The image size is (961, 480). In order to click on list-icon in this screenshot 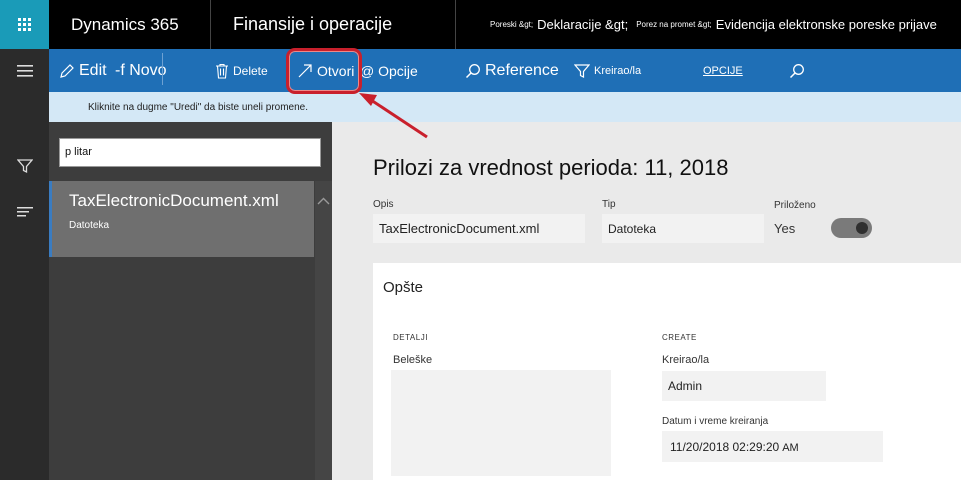, I will do `click(24, 212)`.